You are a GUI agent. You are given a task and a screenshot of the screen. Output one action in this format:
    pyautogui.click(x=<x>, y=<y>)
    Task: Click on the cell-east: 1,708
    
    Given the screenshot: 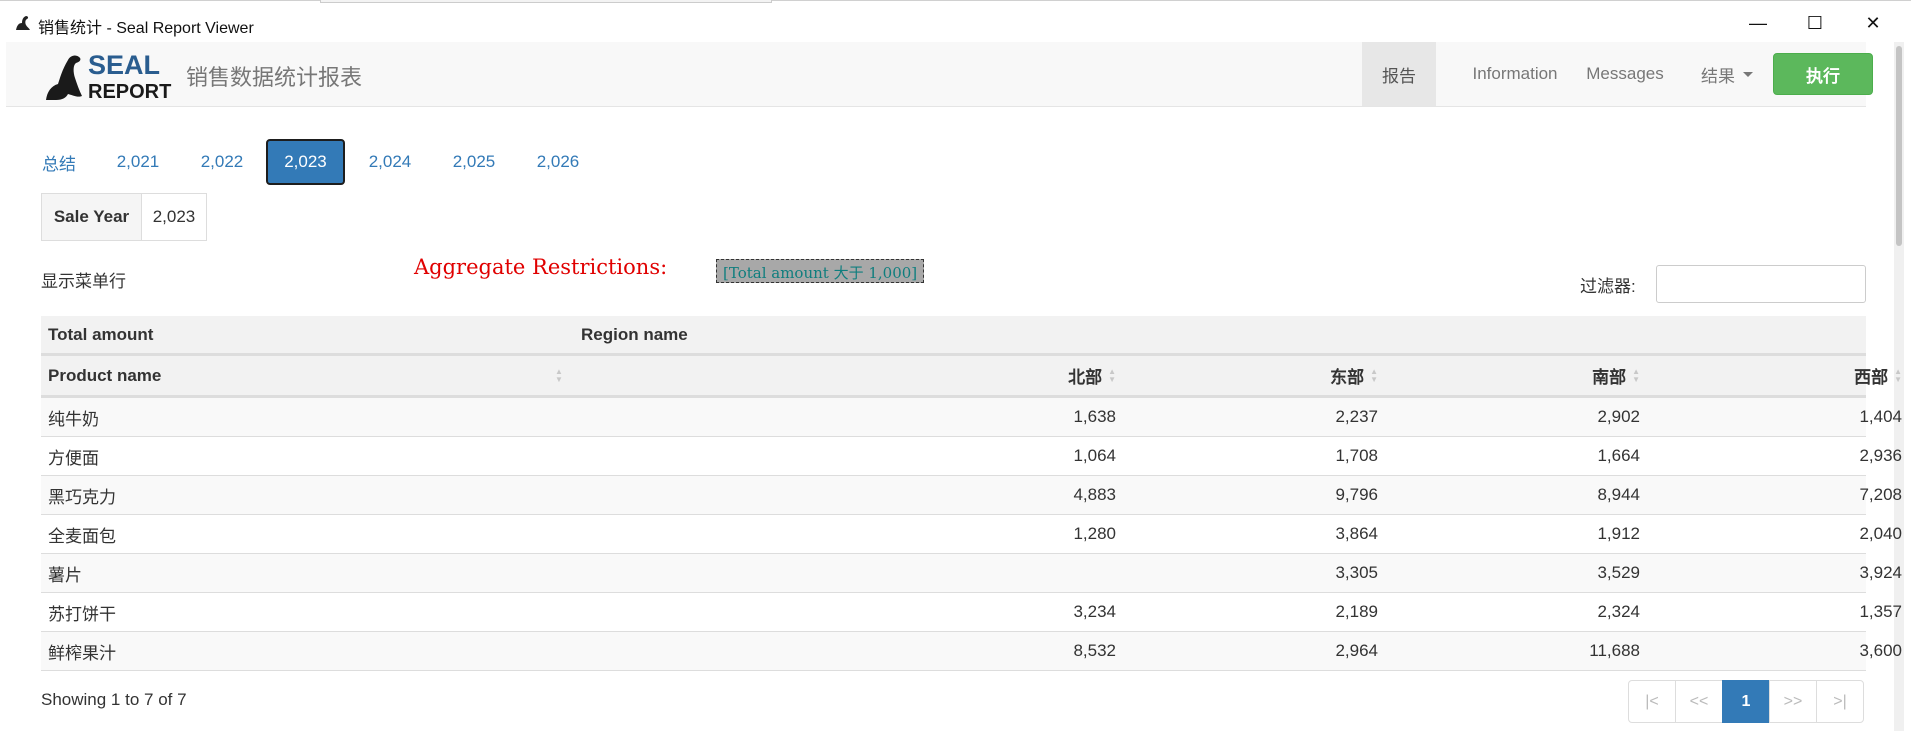 What is the action you would take?
    pyautogui.click(x=1356, y=455)
    